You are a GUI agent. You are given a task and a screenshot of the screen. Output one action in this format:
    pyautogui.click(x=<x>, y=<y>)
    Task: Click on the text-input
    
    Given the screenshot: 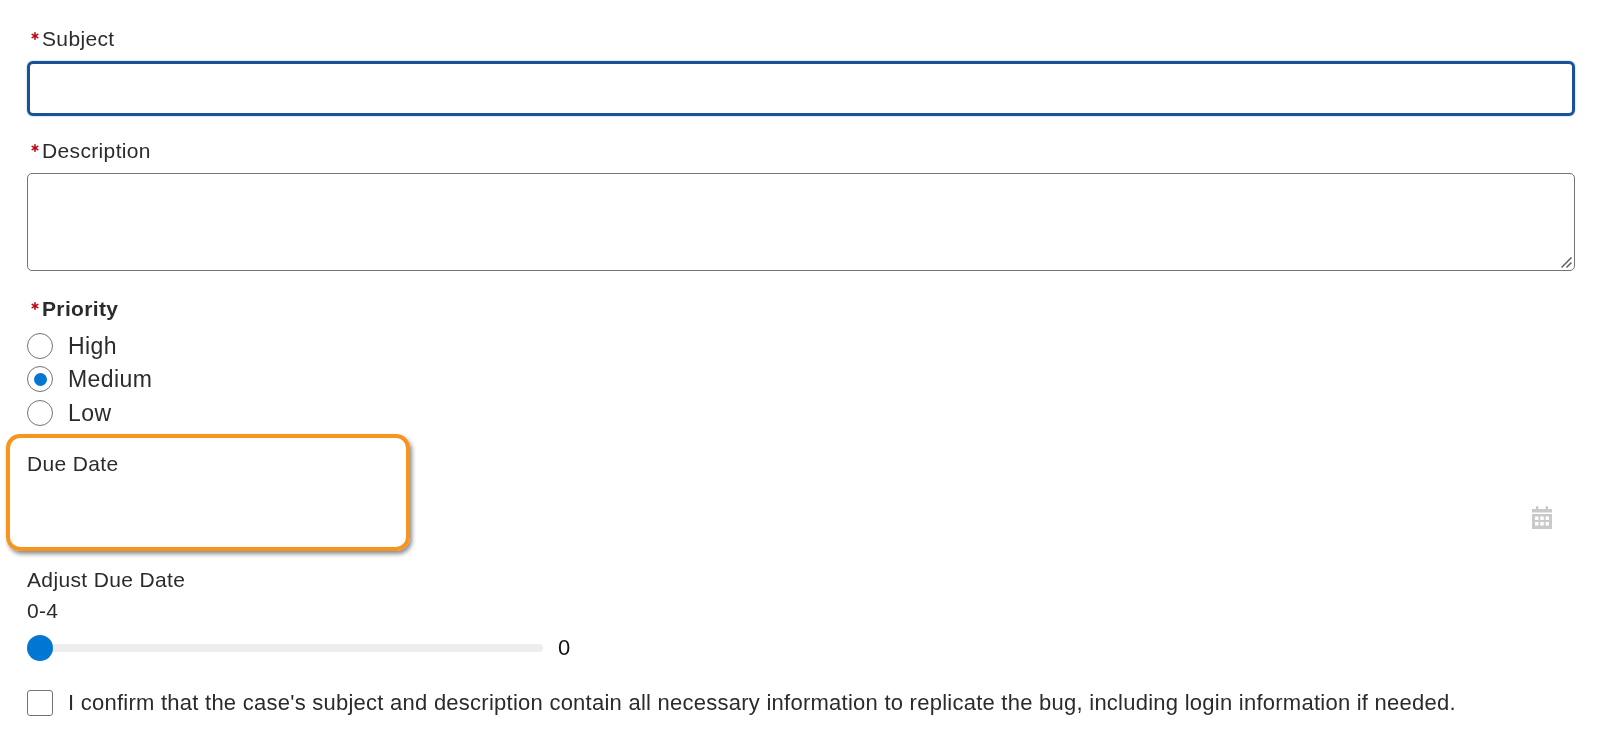 What is the action you would take?
    pyautogui.click(x=801, y=88)
    